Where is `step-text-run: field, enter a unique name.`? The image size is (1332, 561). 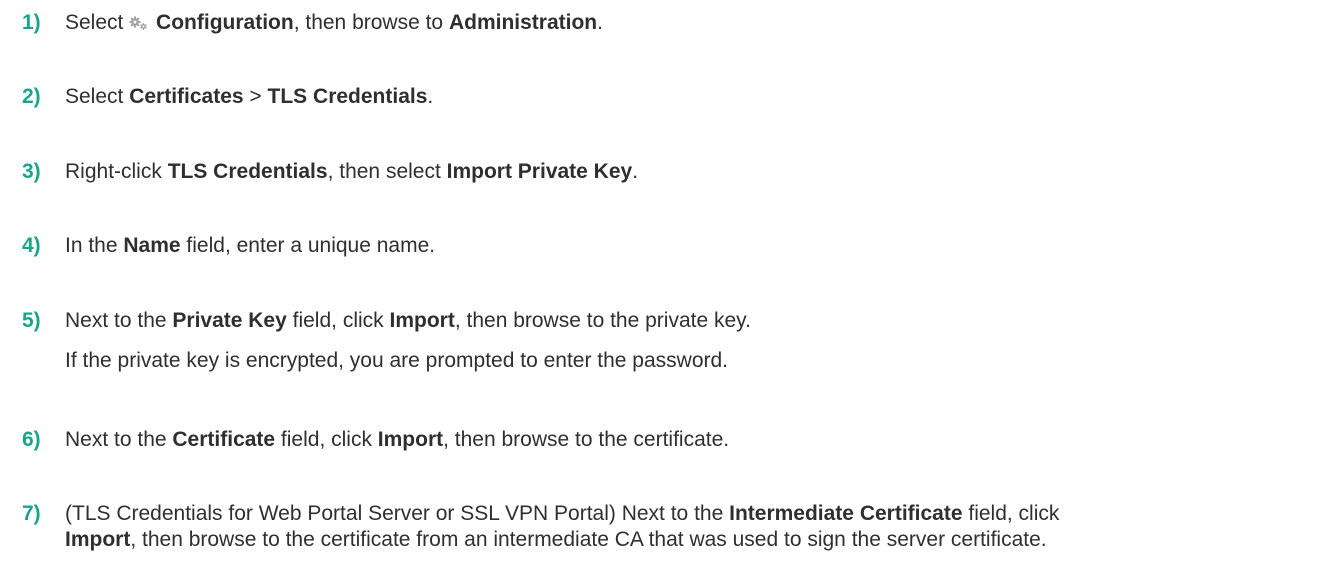 step-text-run: field, enter a unique name. is located at coordinates (308, 245).